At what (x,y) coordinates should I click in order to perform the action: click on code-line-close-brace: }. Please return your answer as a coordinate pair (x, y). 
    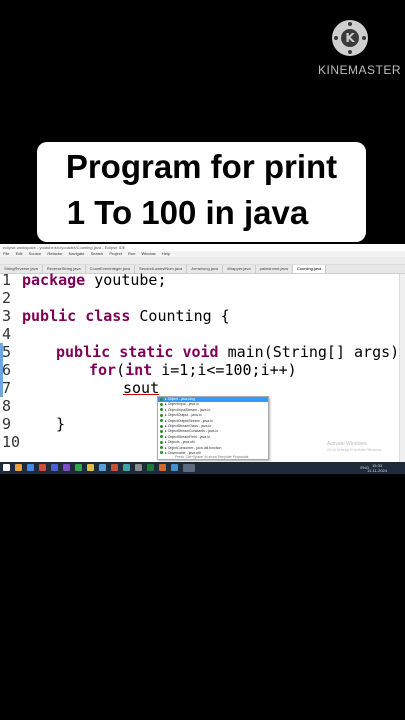
    Looking at the image, I should click on (61, 424).